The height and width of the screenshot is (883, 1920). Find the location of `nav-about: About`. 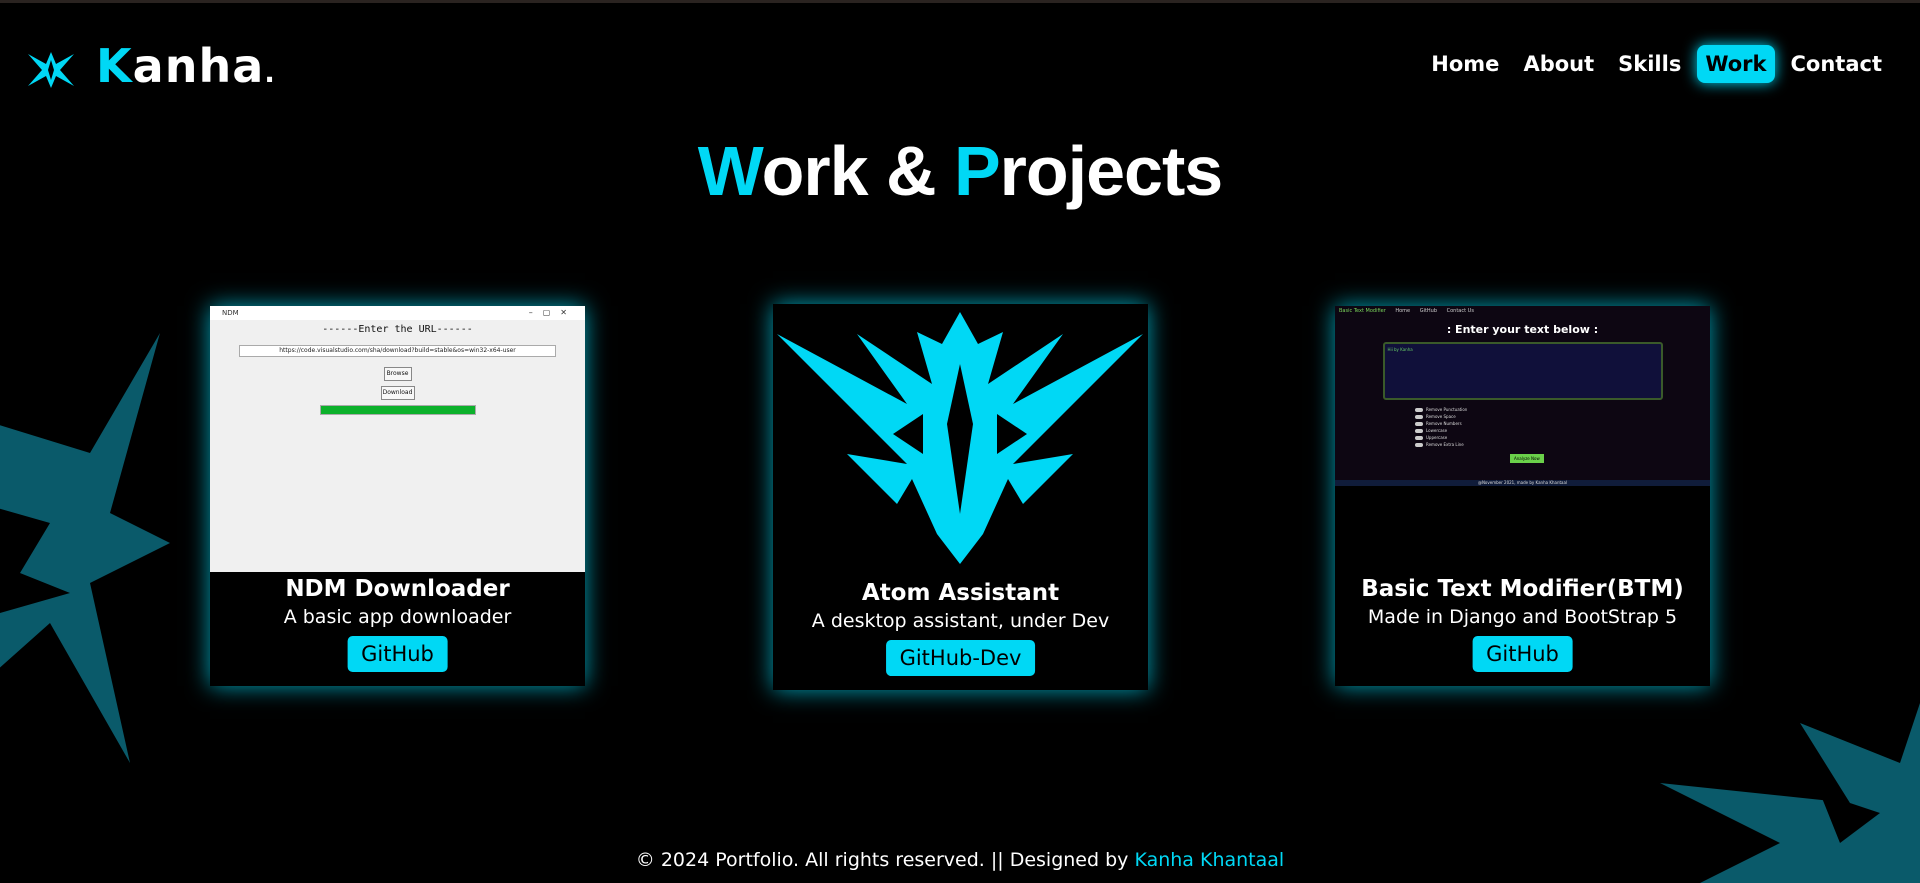

nav-about: About is located at coordinates (1558, 64).